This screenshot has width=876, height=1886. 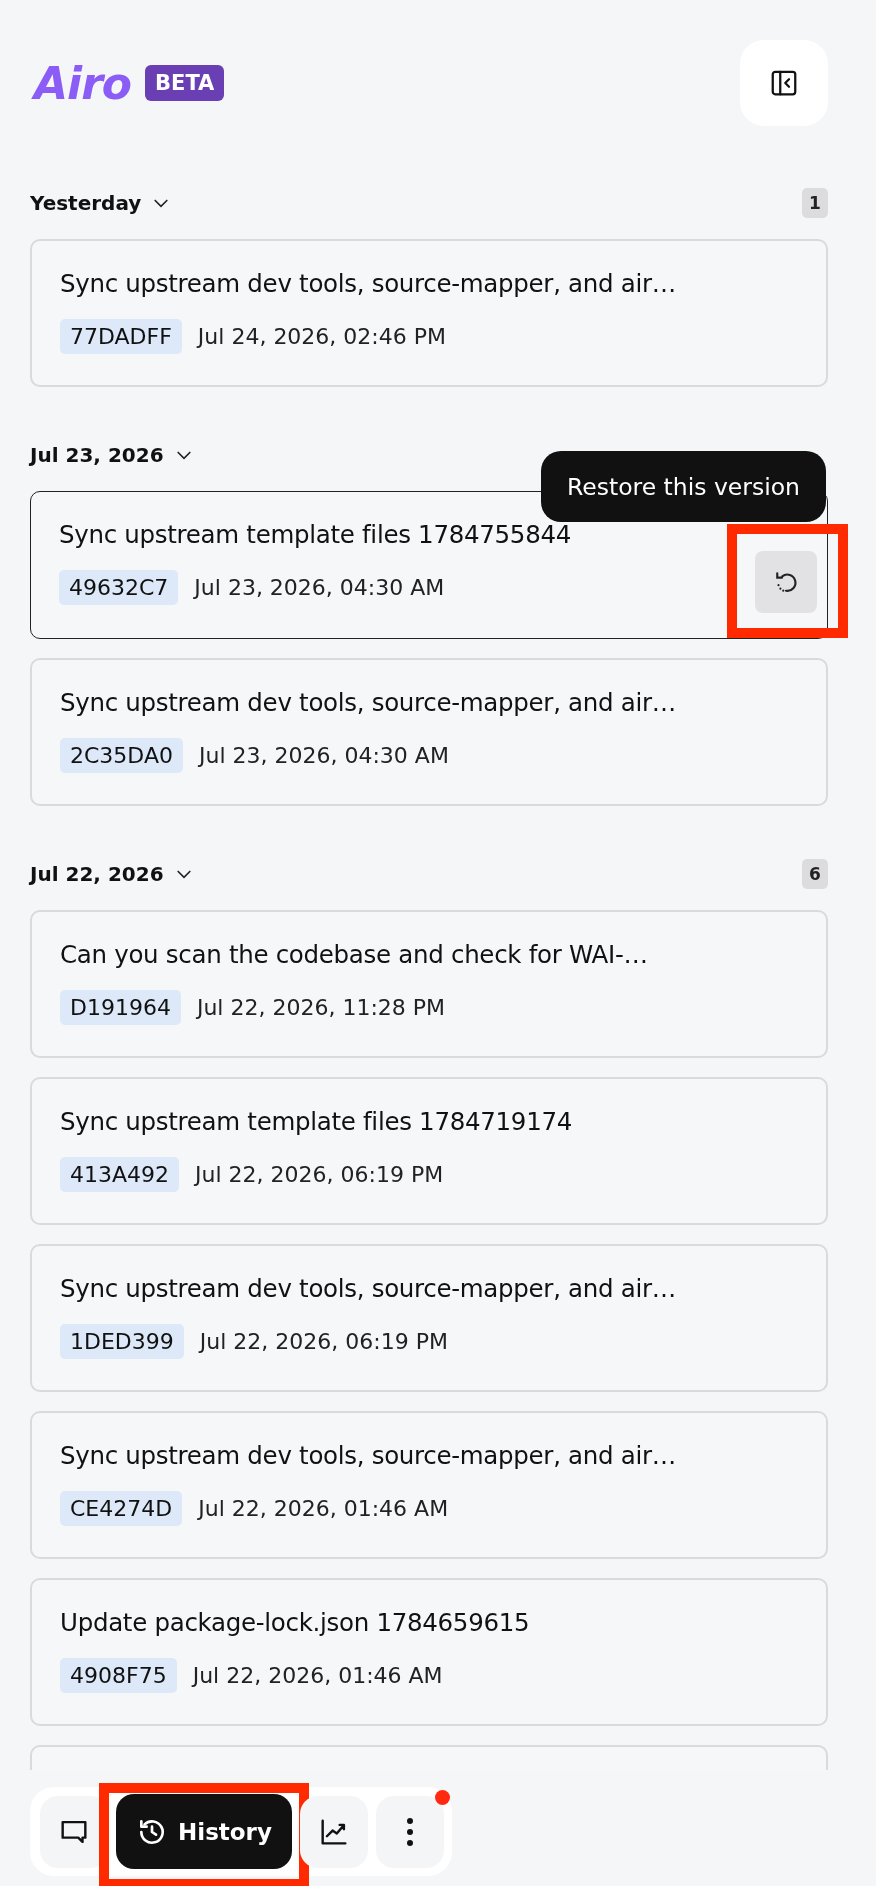 I want to click on analytics-button, so click(x=333, y=1831).